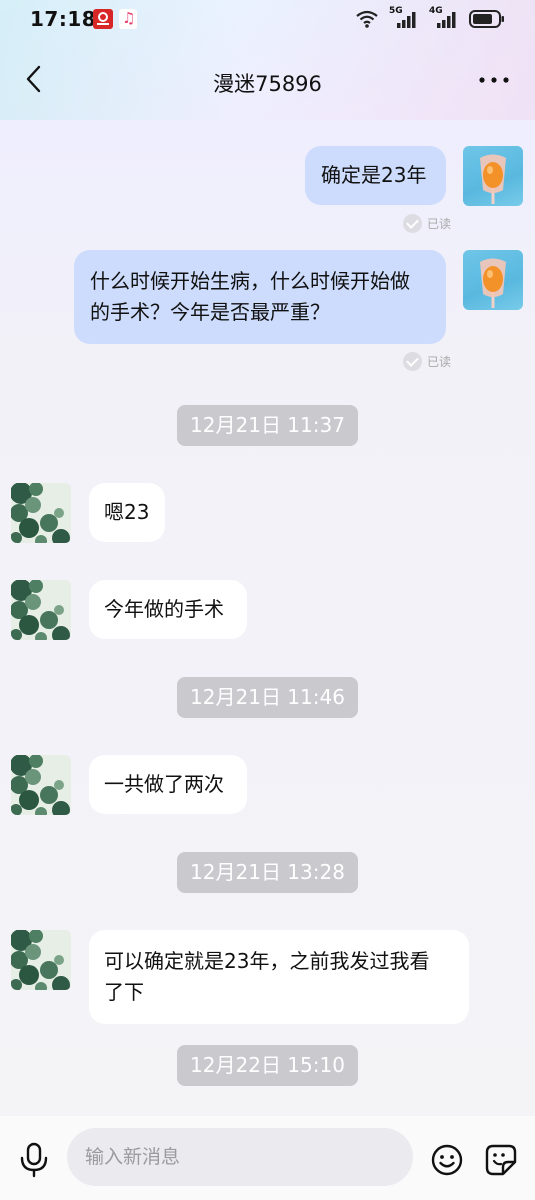 The width and height of the screenshot is (535, 1200). I want to click on more-dots-icon, so click(494, 80).